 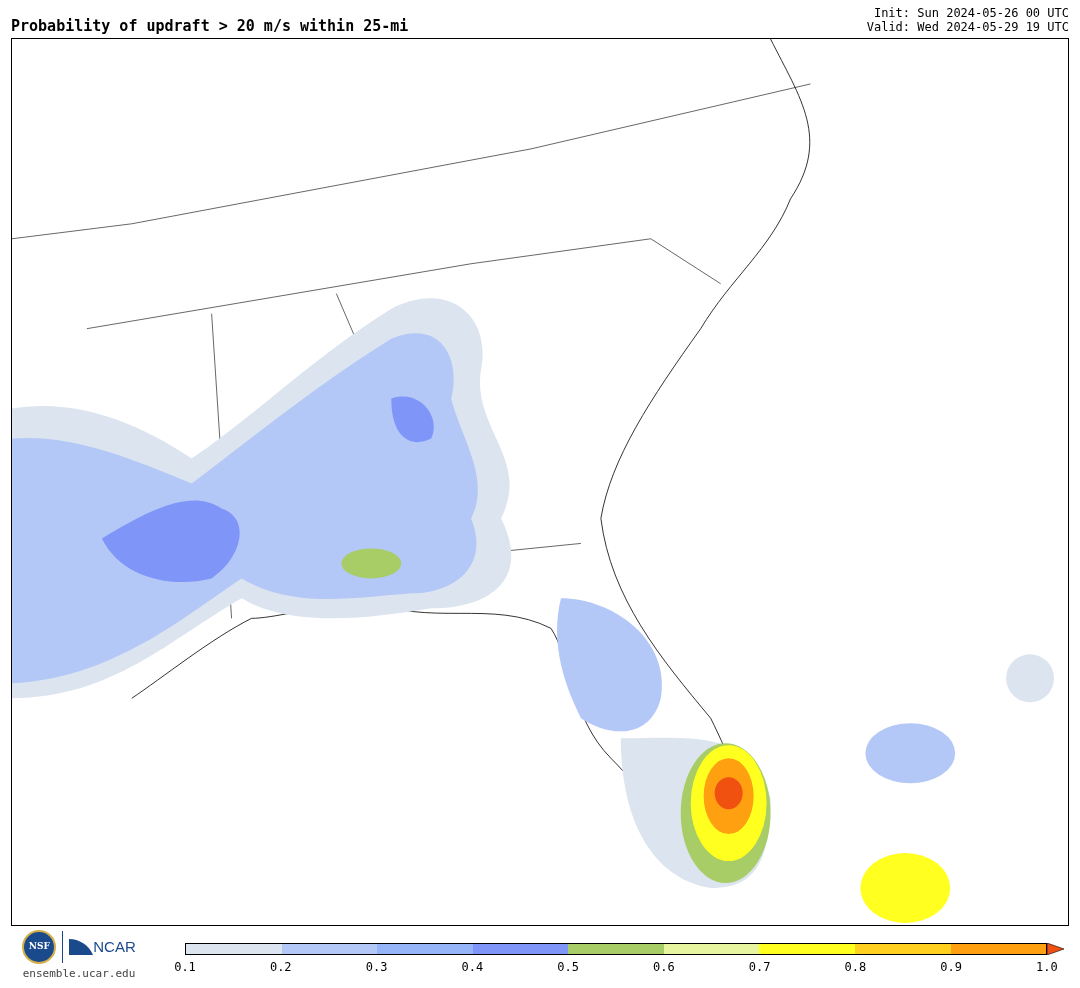 What do you see at coordinates (971, 13) in the screenshot?
I see `init-time: Init: Sun 2024-05-26 00 UTC` at bounding box center [971, 13].